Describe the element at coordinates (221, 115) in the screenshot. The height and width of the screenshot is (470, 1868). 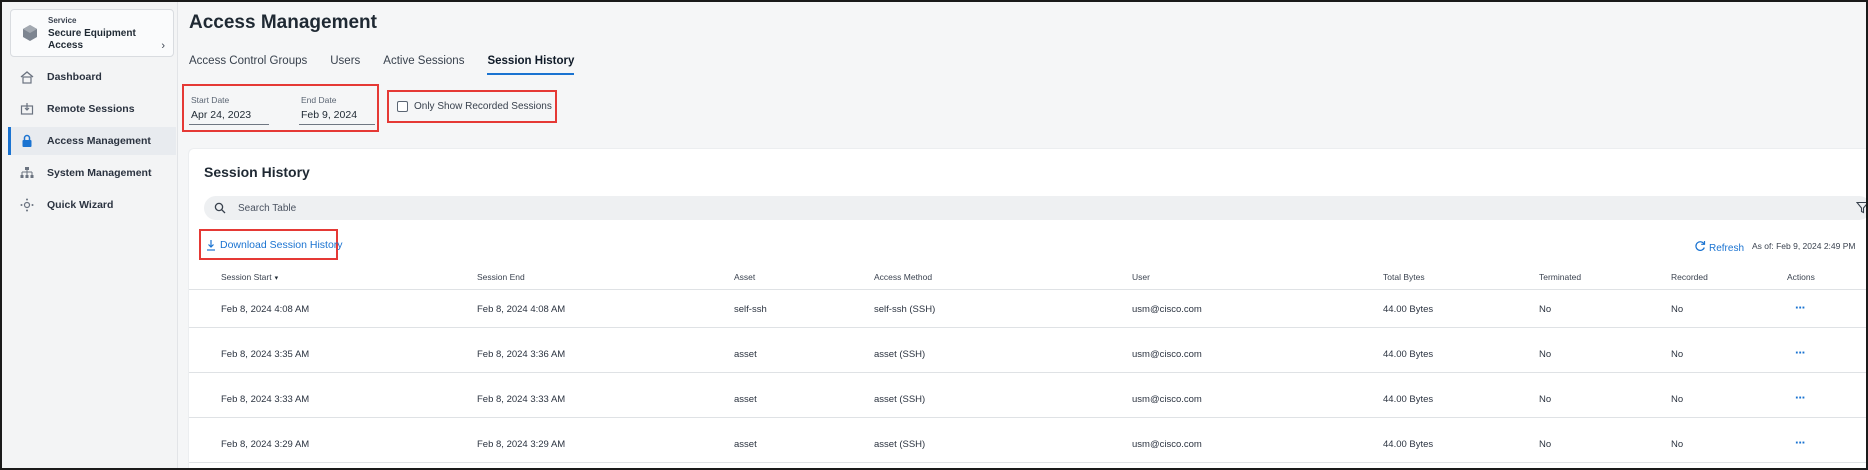
I see `start-date-value: Apr 24, 2023` at that location.